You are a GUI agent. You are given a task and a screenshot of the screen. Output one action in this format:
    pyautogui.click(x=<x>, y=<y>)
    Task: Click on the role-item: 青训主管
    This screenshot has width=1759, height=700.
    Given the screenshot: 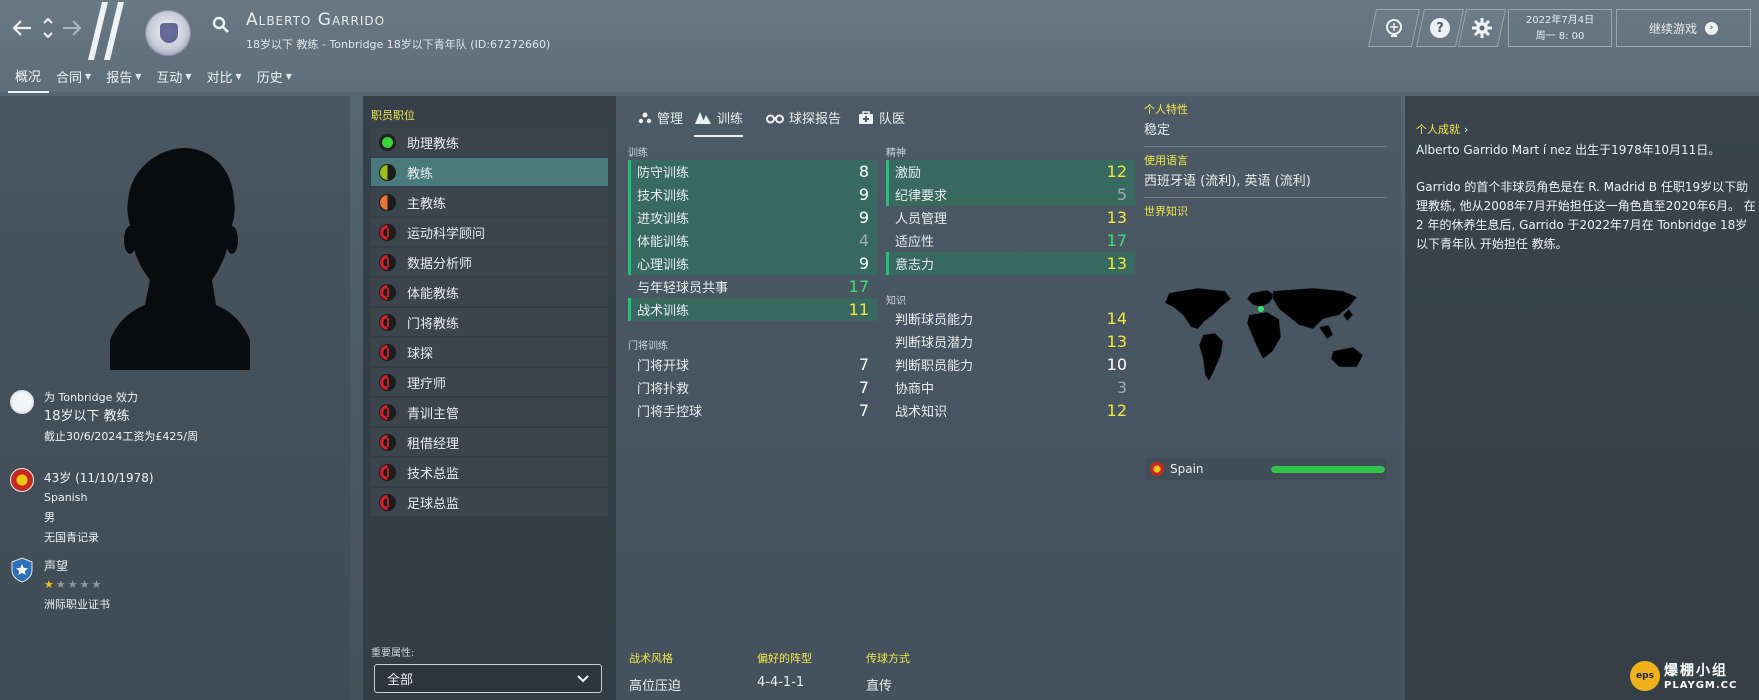 What is the action you would take?
    pyautogui.click(x=489, y=412)
    